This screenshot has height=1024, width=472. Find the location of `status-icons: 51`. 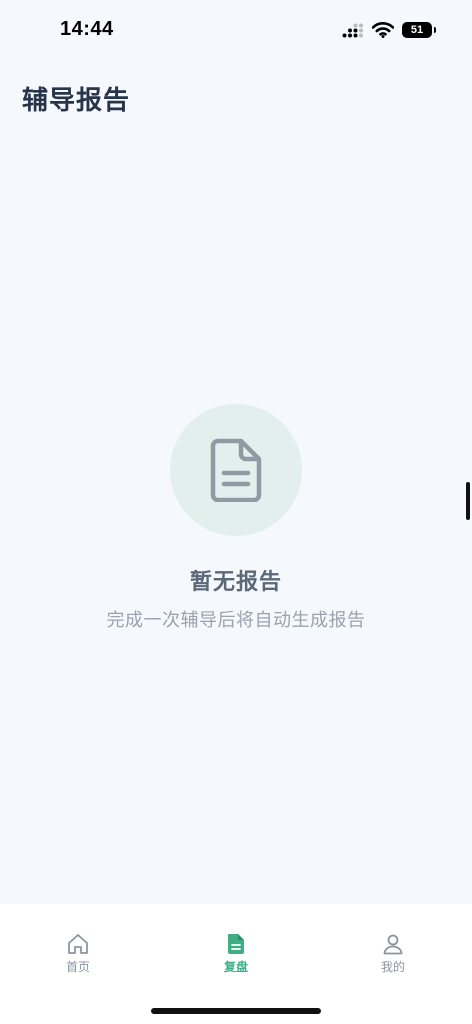

status-icons: 51 is located at coordinates (389, 30).